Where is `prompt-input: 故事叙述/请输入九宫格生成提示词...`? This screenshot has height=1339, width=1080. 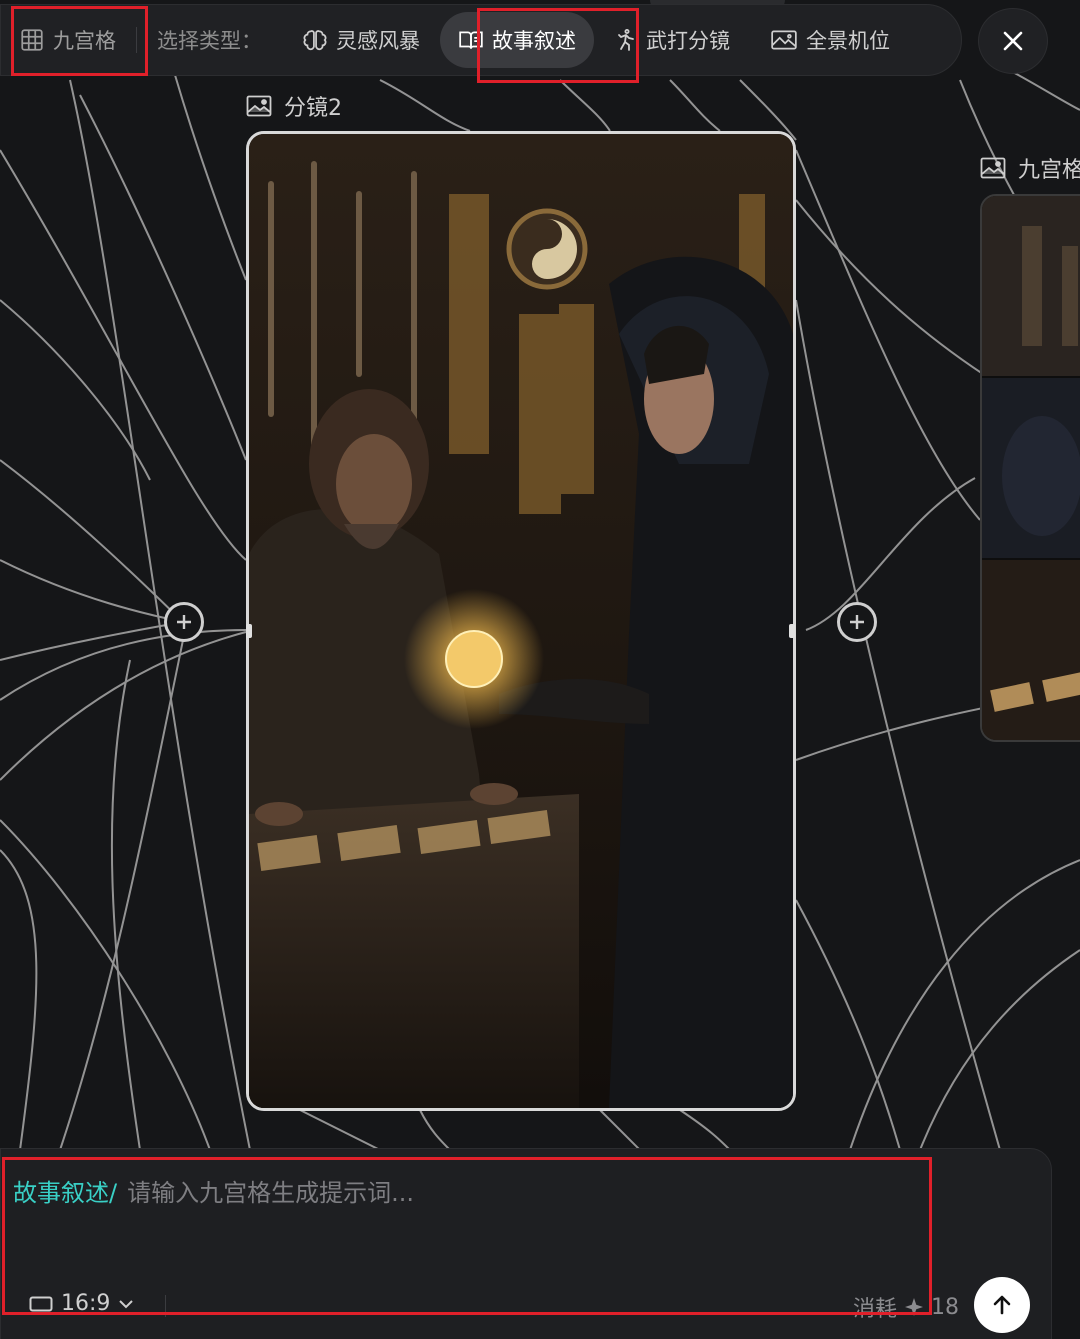
prompt-input: 故事叙述/请输入九宫格生成提示词... is located at coordinates (213, 1190).